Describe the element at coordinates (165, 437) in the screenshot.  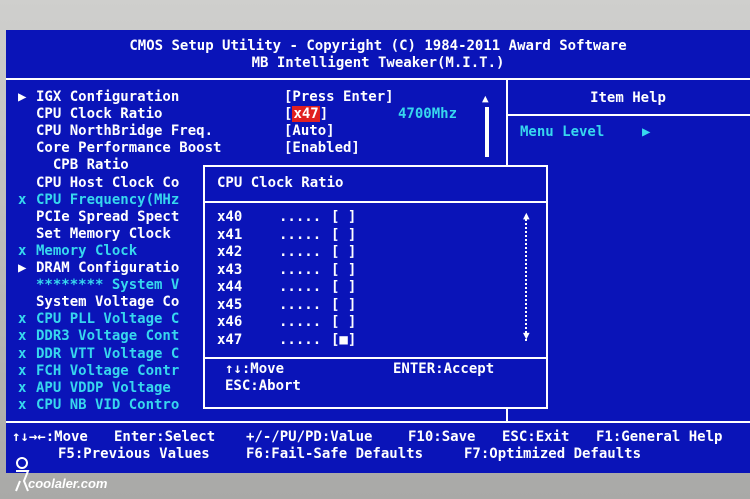
I see `footer-key-hint: Enter:Select` at that location.